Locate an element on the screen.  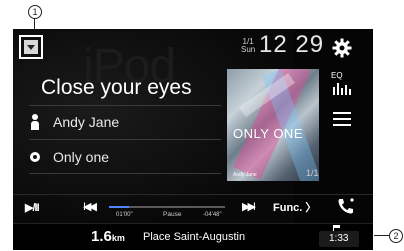
remaining-time: -04'48" is located at coordinates (212, 215).